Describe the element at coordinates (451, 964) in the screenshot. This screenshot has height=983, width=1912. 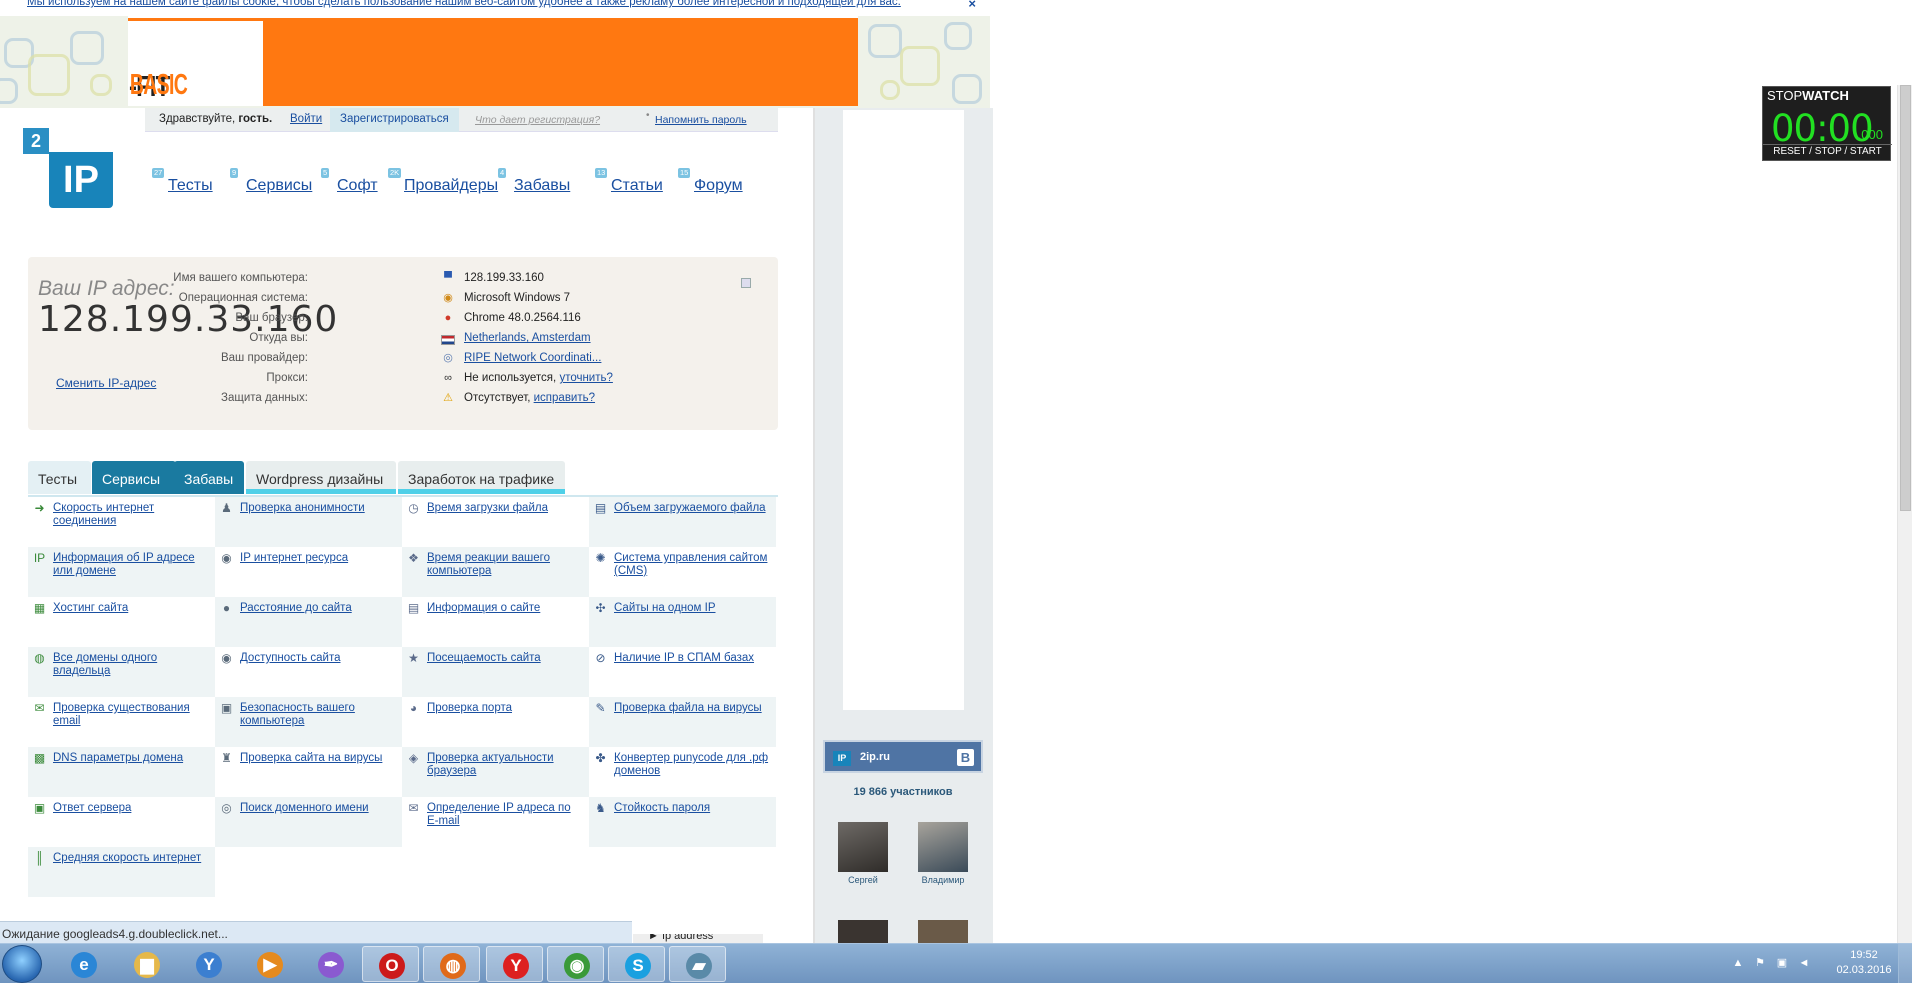
I see `taskbar-app-button: ◍` at that location.